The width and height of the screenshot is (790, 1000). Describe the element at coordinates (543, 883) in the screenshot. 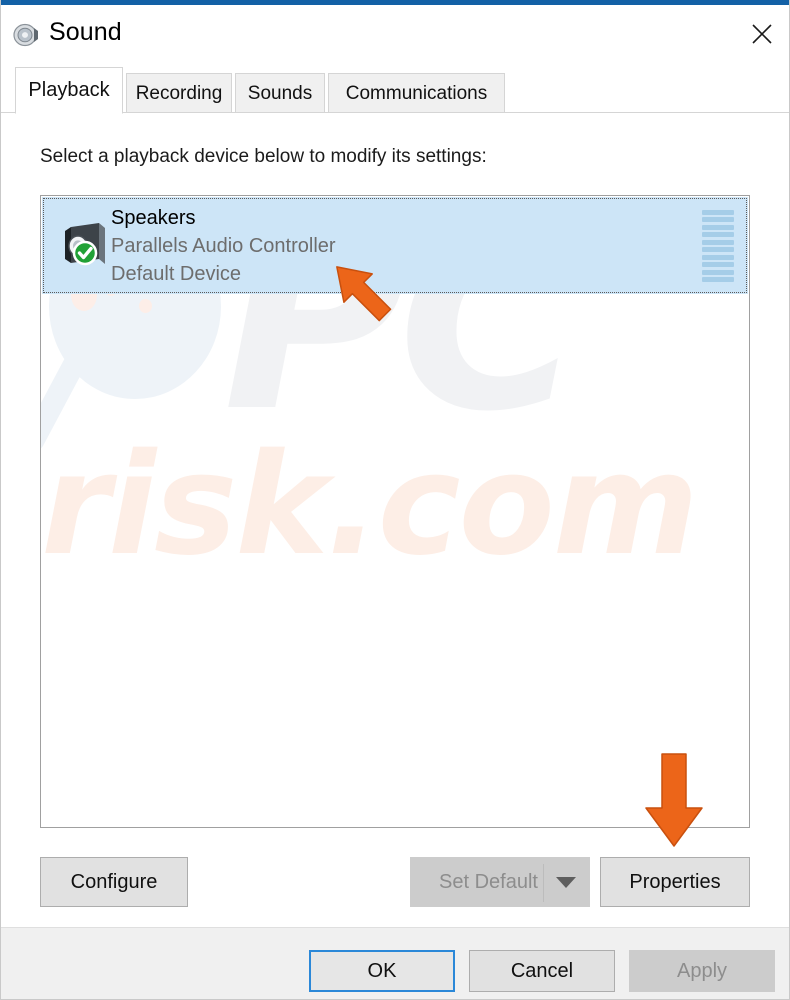

I see `split-button-divider` at that location.